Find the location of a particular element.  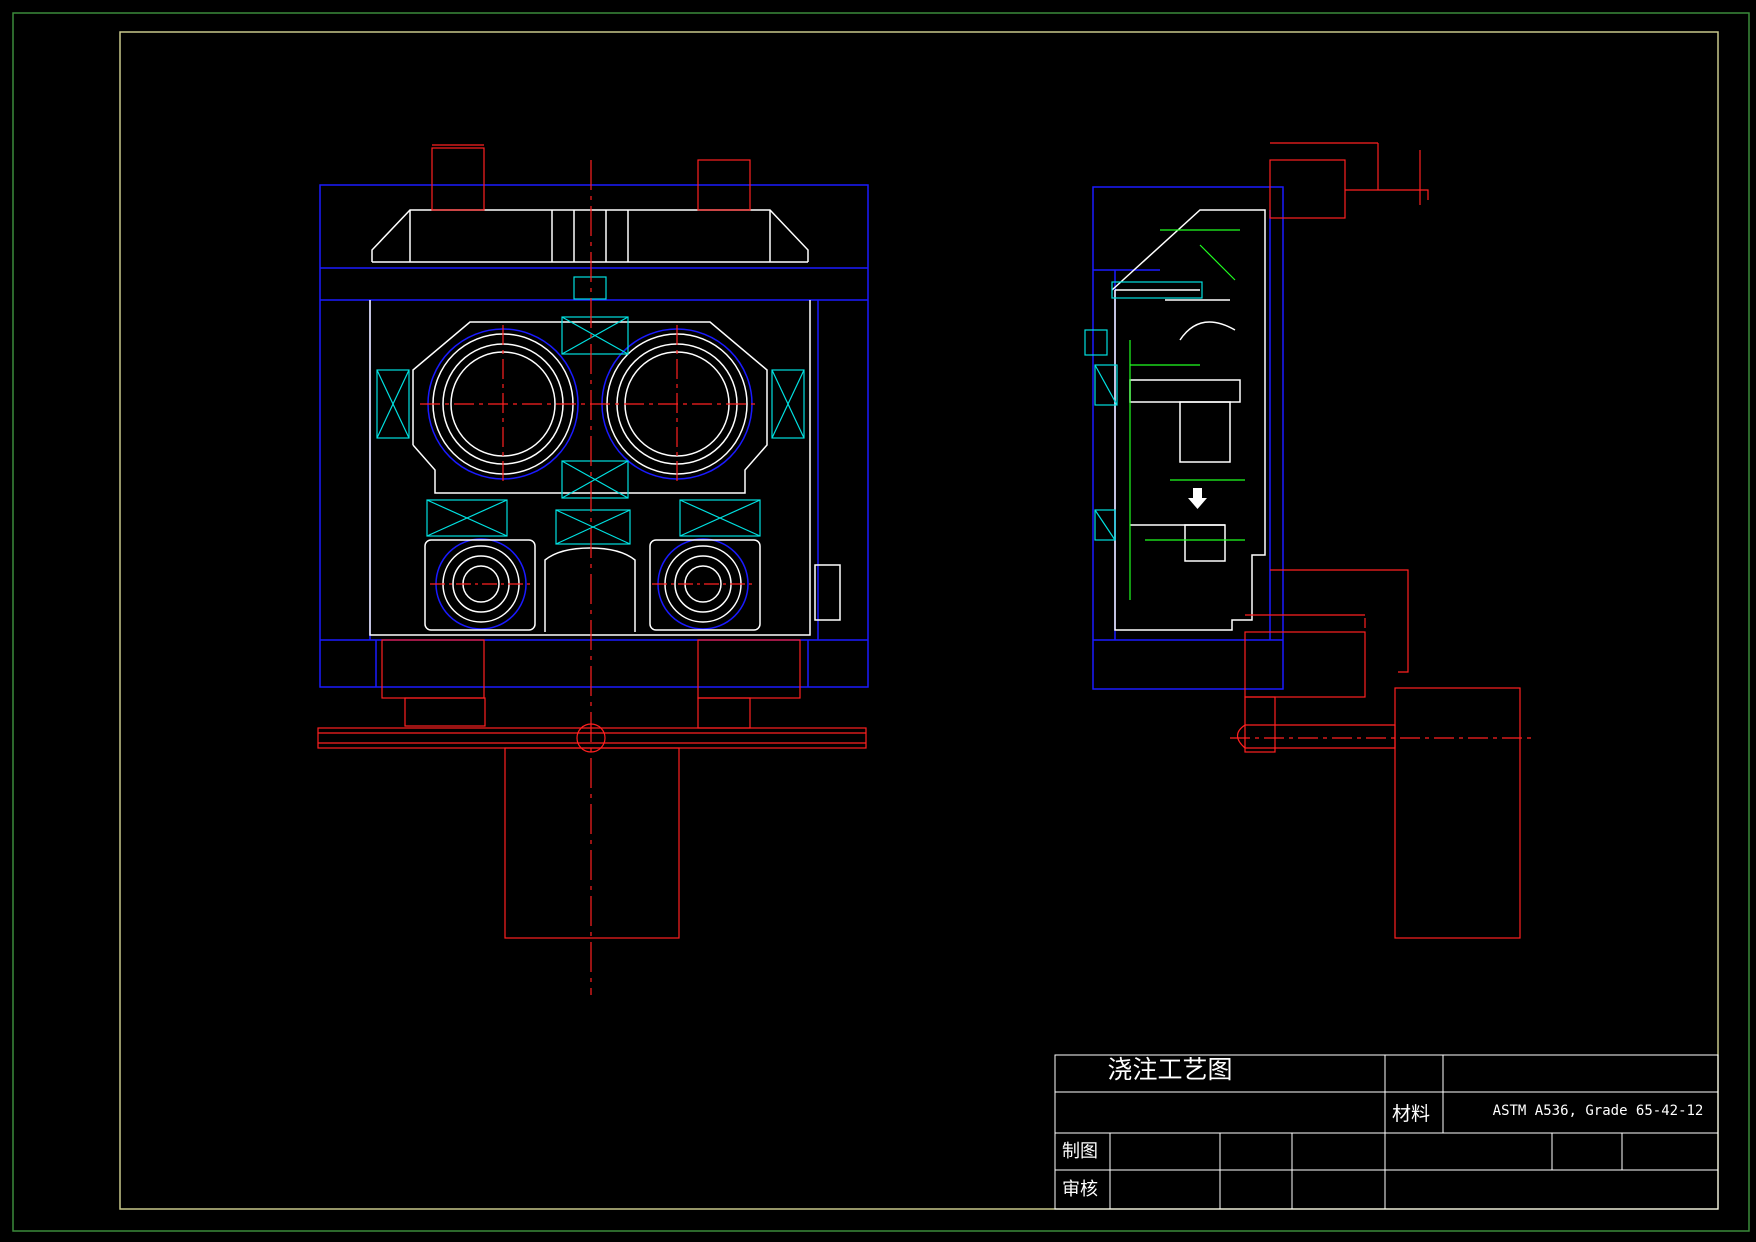

pouring-arrow is located at coordinates (1197, 498).